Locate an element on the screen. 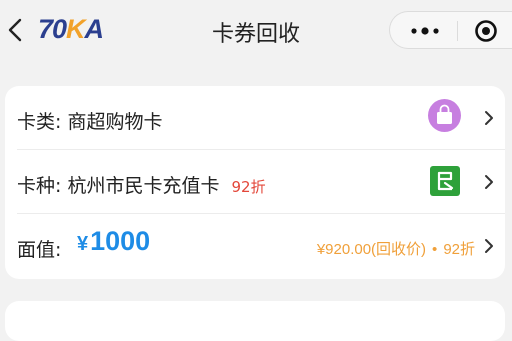 Image resolution: width=512 pixels, height=341 pixels. card-kind-discount: 92折 is located at coordinates (248, 187).